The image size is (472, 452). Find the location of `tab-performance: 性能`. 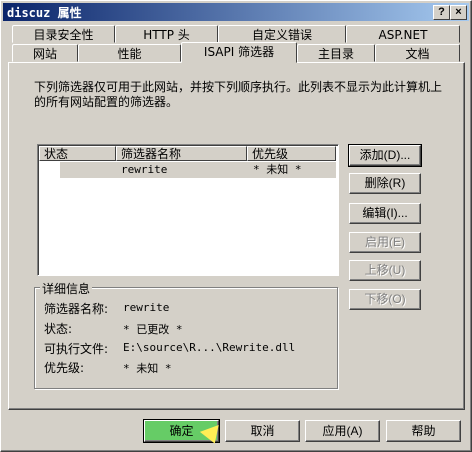

tab-performance: 性能 is located at coordinates (129, 53).